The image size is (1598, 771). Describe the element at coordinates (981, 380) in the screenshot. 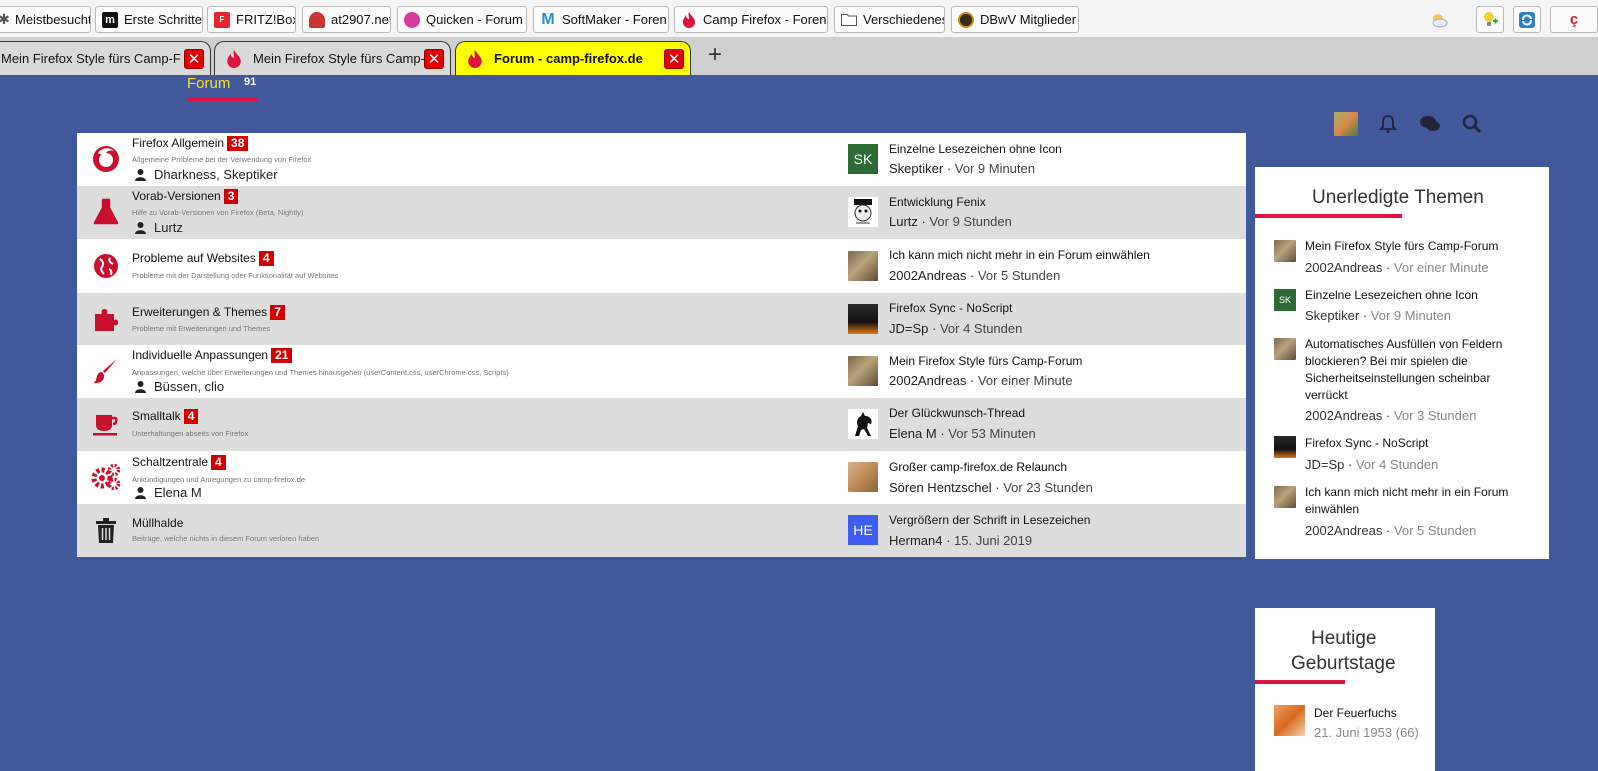

I see `last-post-meta: 2002Andreas · Vor einer Minute` at that location.